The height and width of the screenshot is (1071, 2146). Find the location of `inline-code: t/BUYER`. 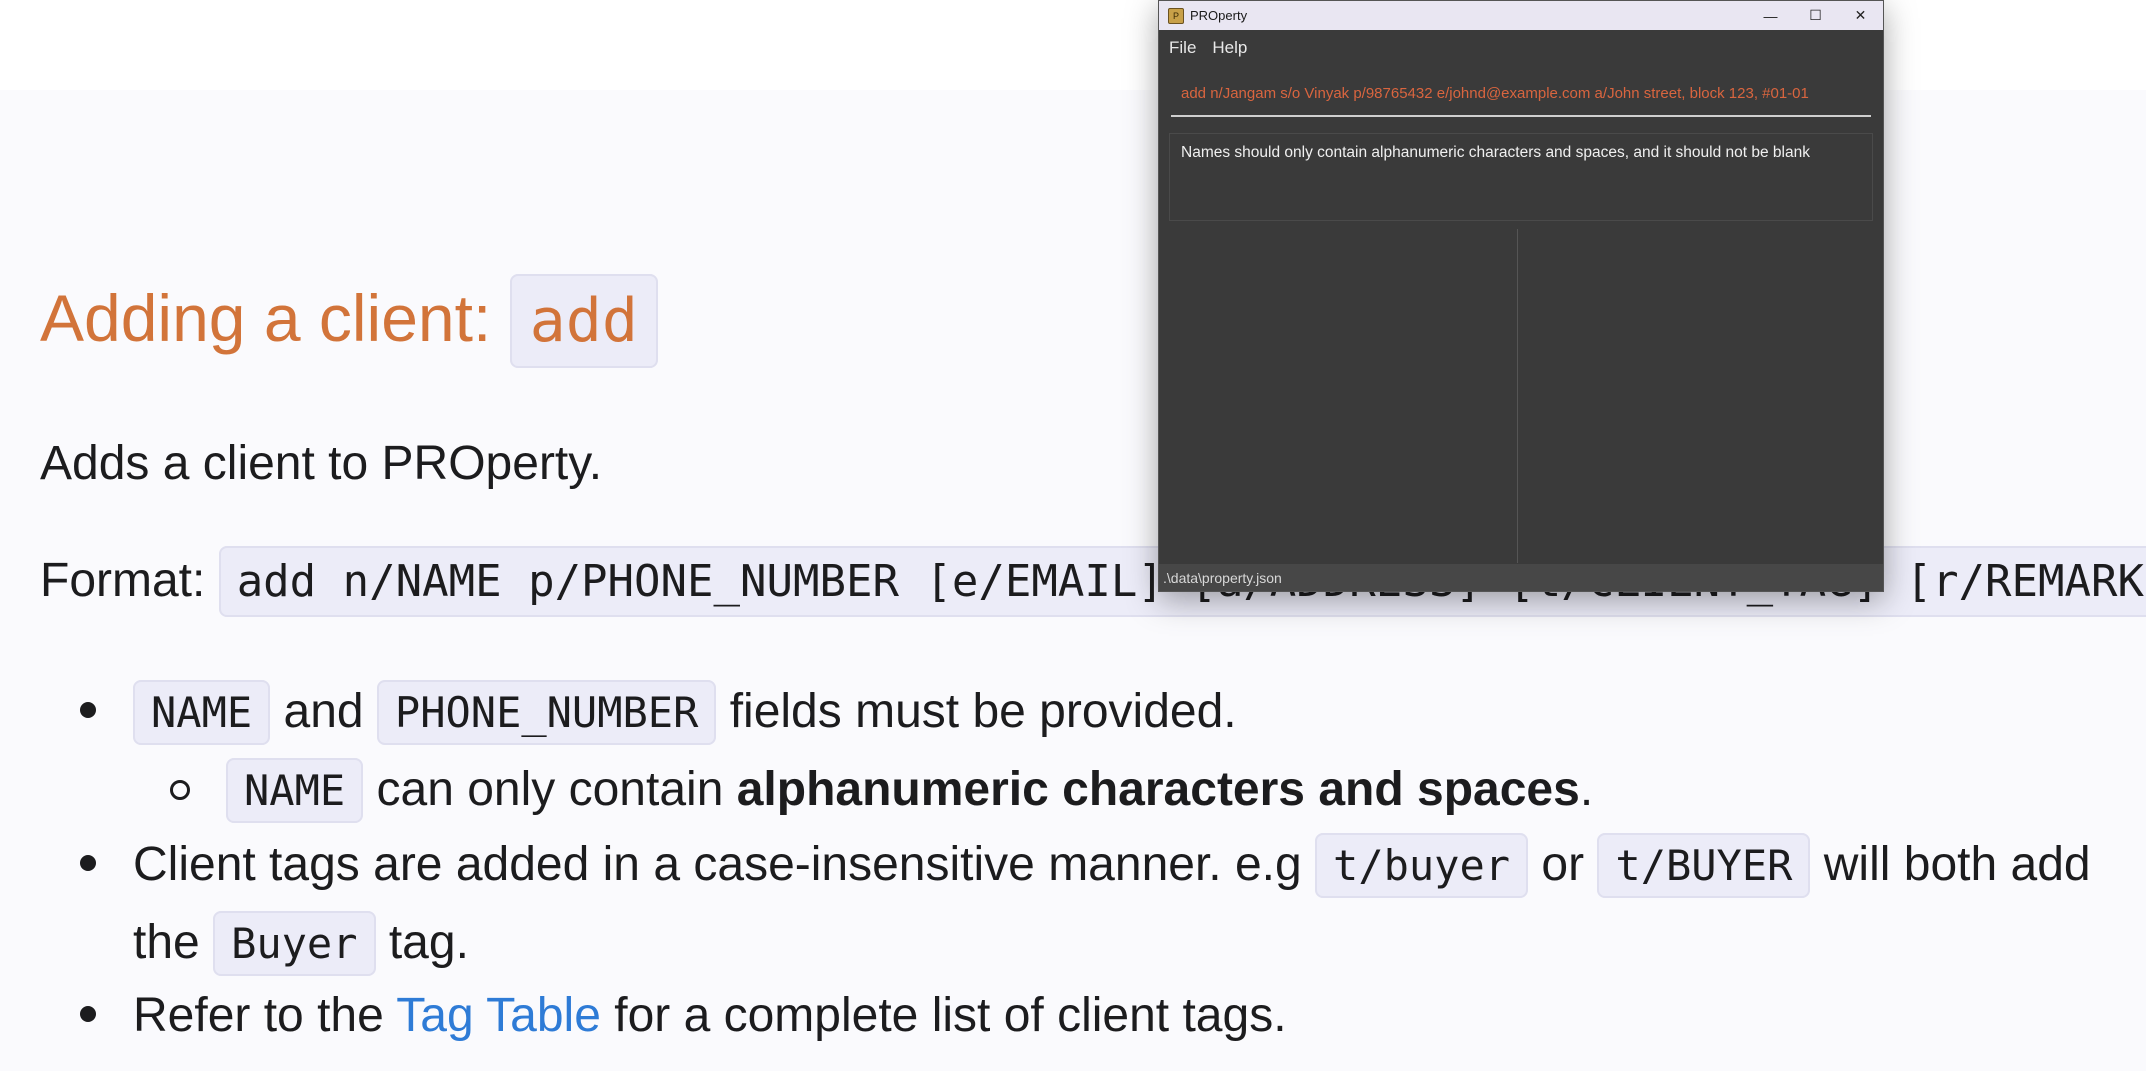

inline-code: t/BUYER is located at coordinates (1704, 865).